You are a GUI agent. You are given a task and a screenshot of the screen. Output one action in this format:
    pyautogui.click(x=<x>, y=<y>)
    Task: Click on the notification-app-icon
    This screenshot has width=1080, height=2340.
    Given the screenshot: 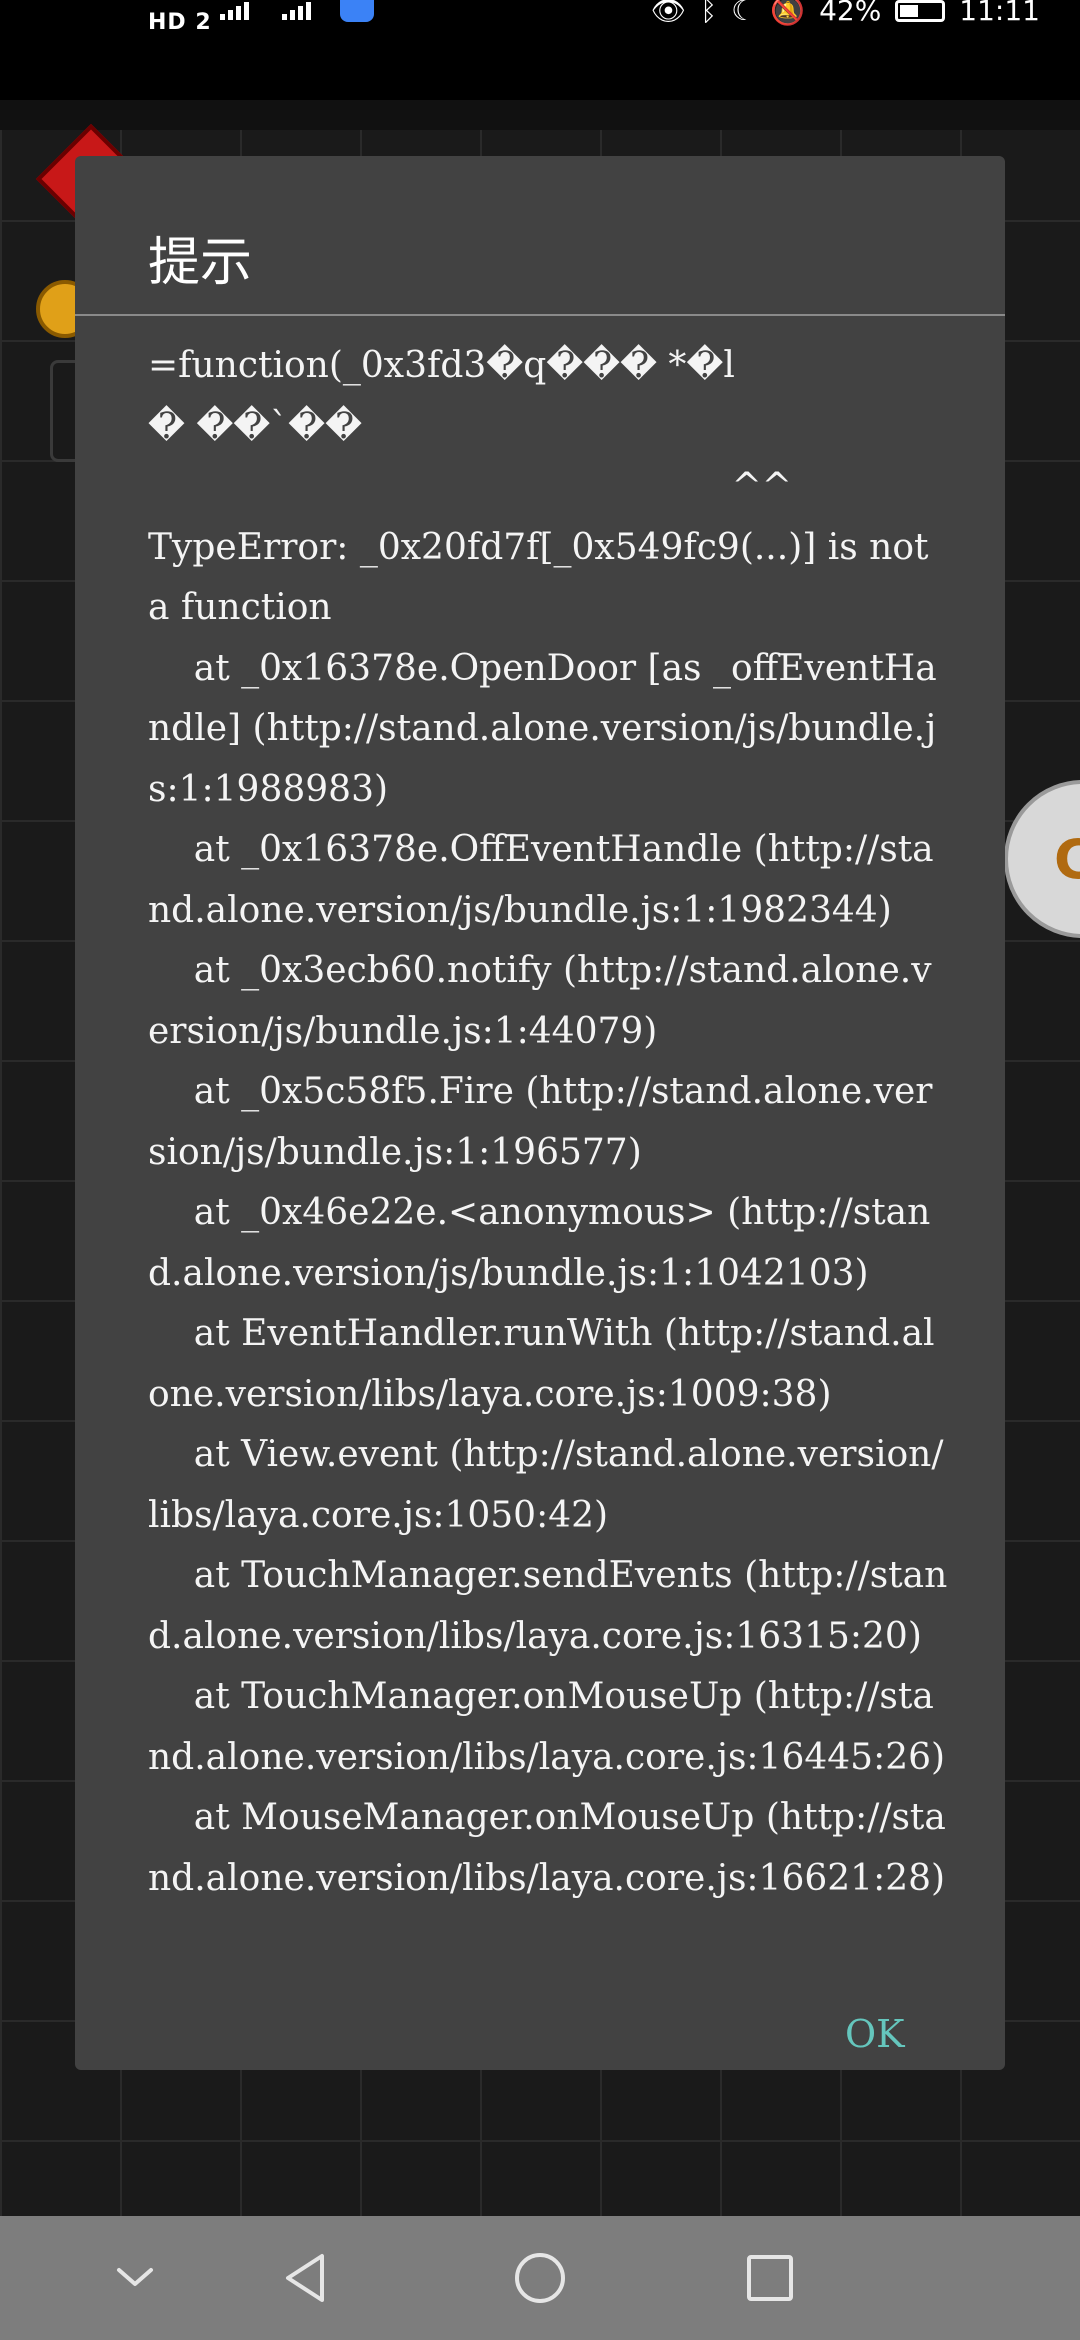 What is the action you would take?
    pyautogui.click(x=357, y=11)
    